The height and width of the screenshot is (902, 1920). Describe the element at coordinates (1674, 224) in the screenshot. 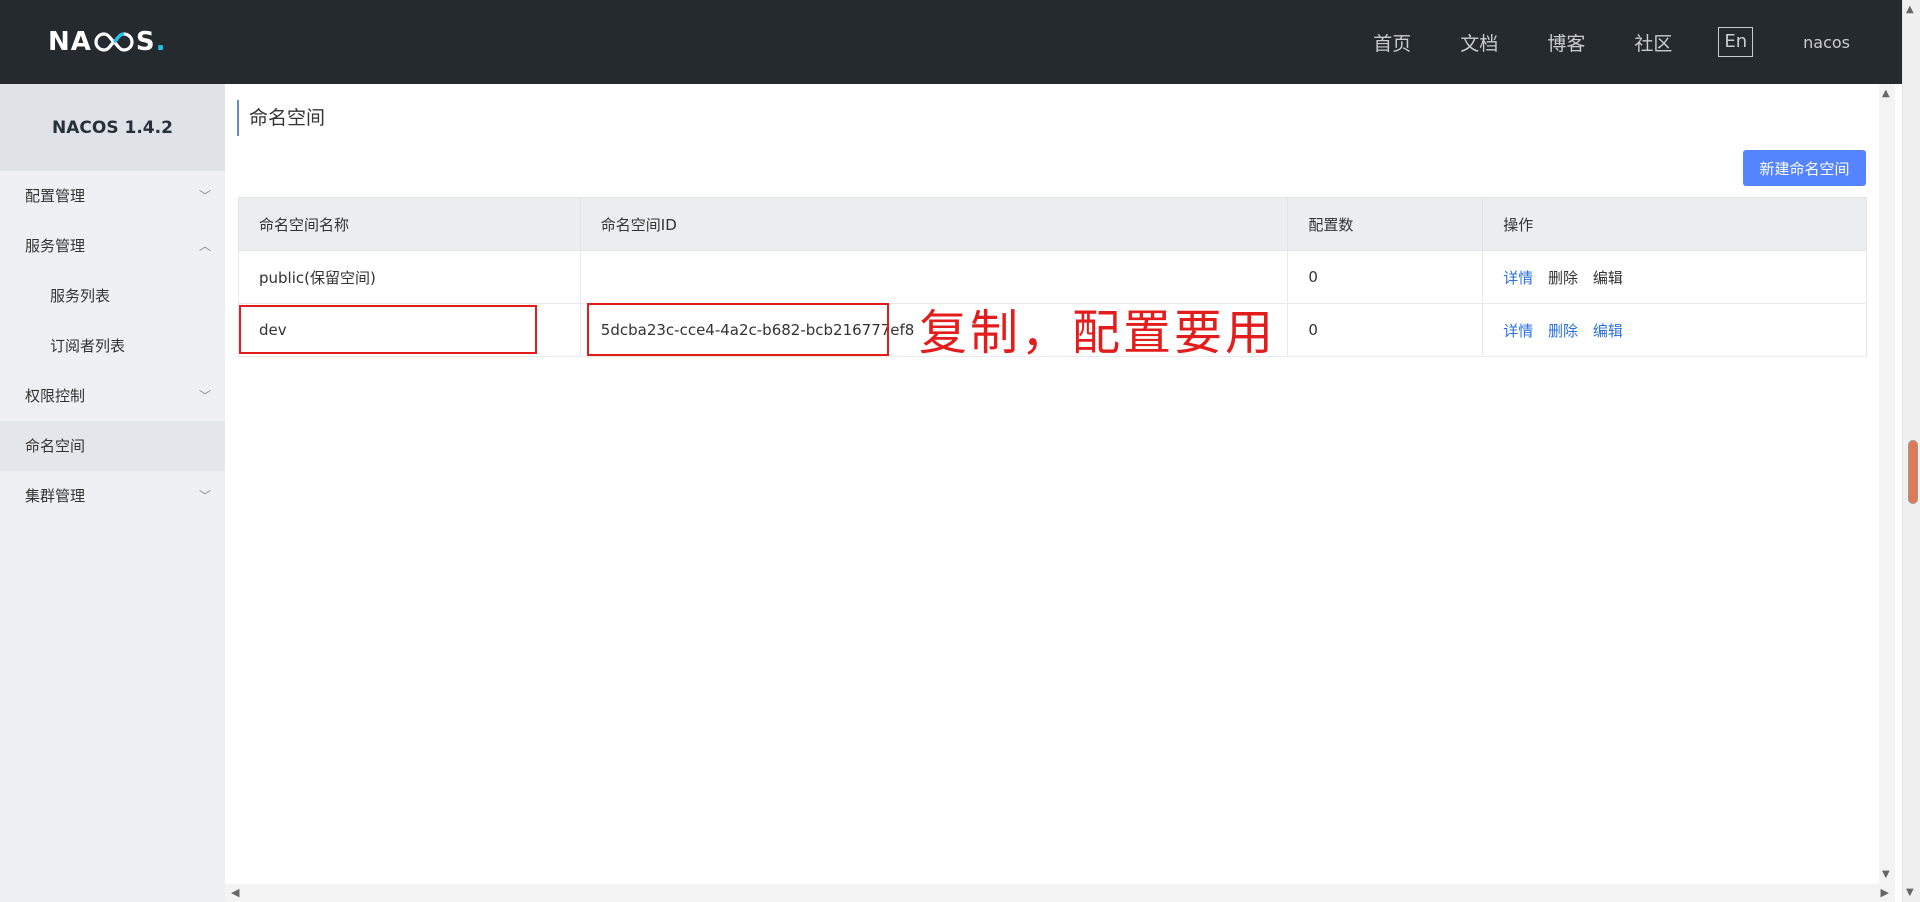

I see `column-header-operations: 操作` at that location.